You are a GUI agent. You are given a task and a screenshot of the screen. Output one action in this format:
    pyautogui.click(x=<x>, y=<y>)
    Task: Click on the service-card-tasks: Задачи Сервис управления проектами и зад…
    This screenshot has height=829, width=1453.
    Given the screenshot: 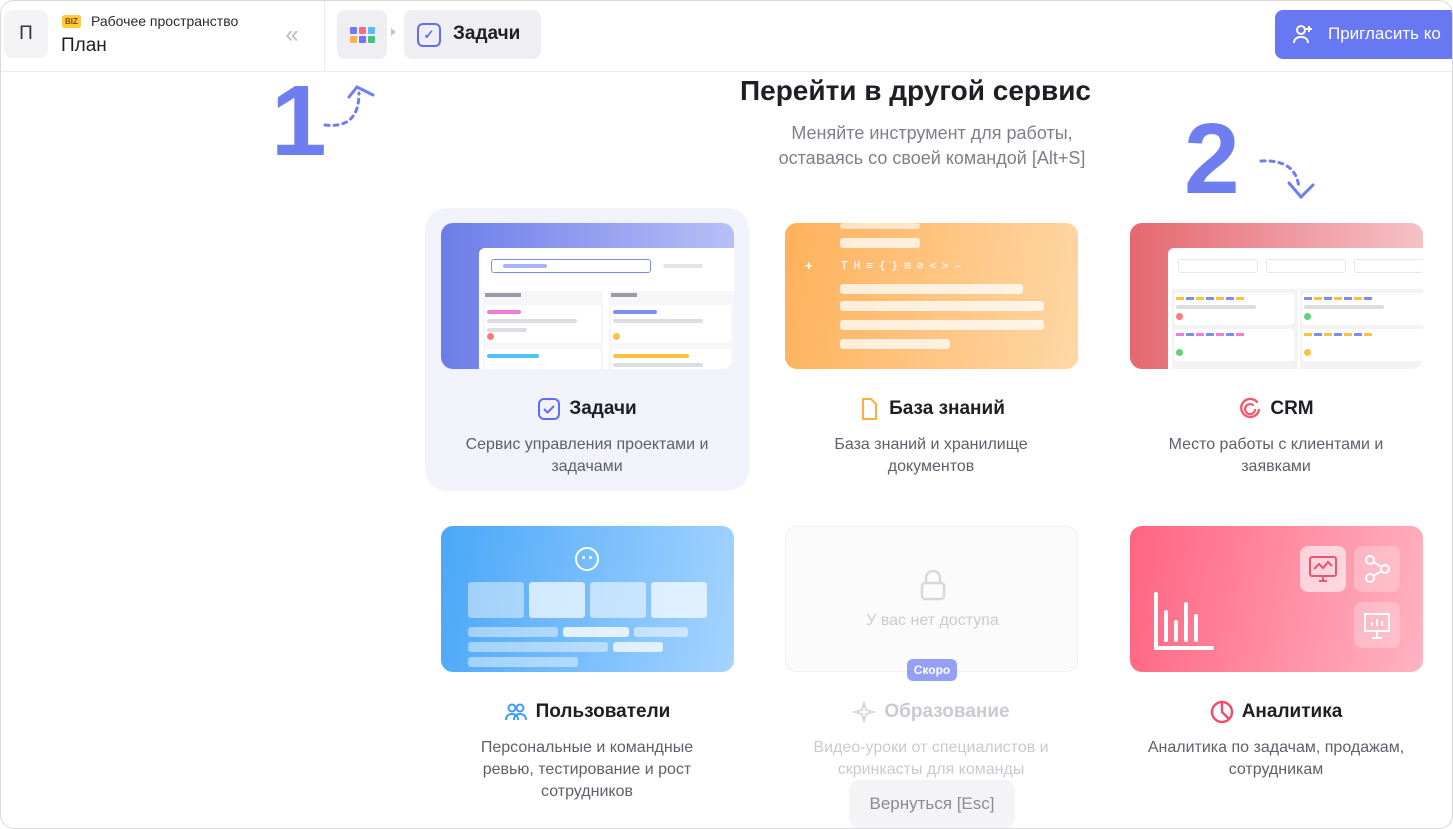 What is the action you would take?
    pyautogui.click(x=587, y=349)
    